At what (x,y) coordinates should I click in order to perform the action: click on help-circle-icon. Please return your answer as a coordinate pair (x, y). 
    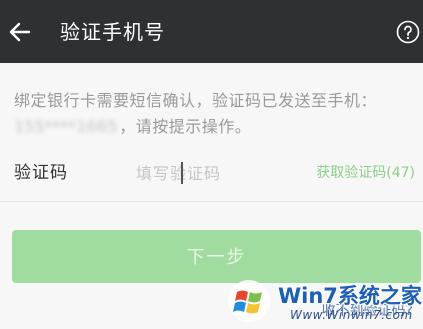
    Looking at the image, I should click on (408, 32).